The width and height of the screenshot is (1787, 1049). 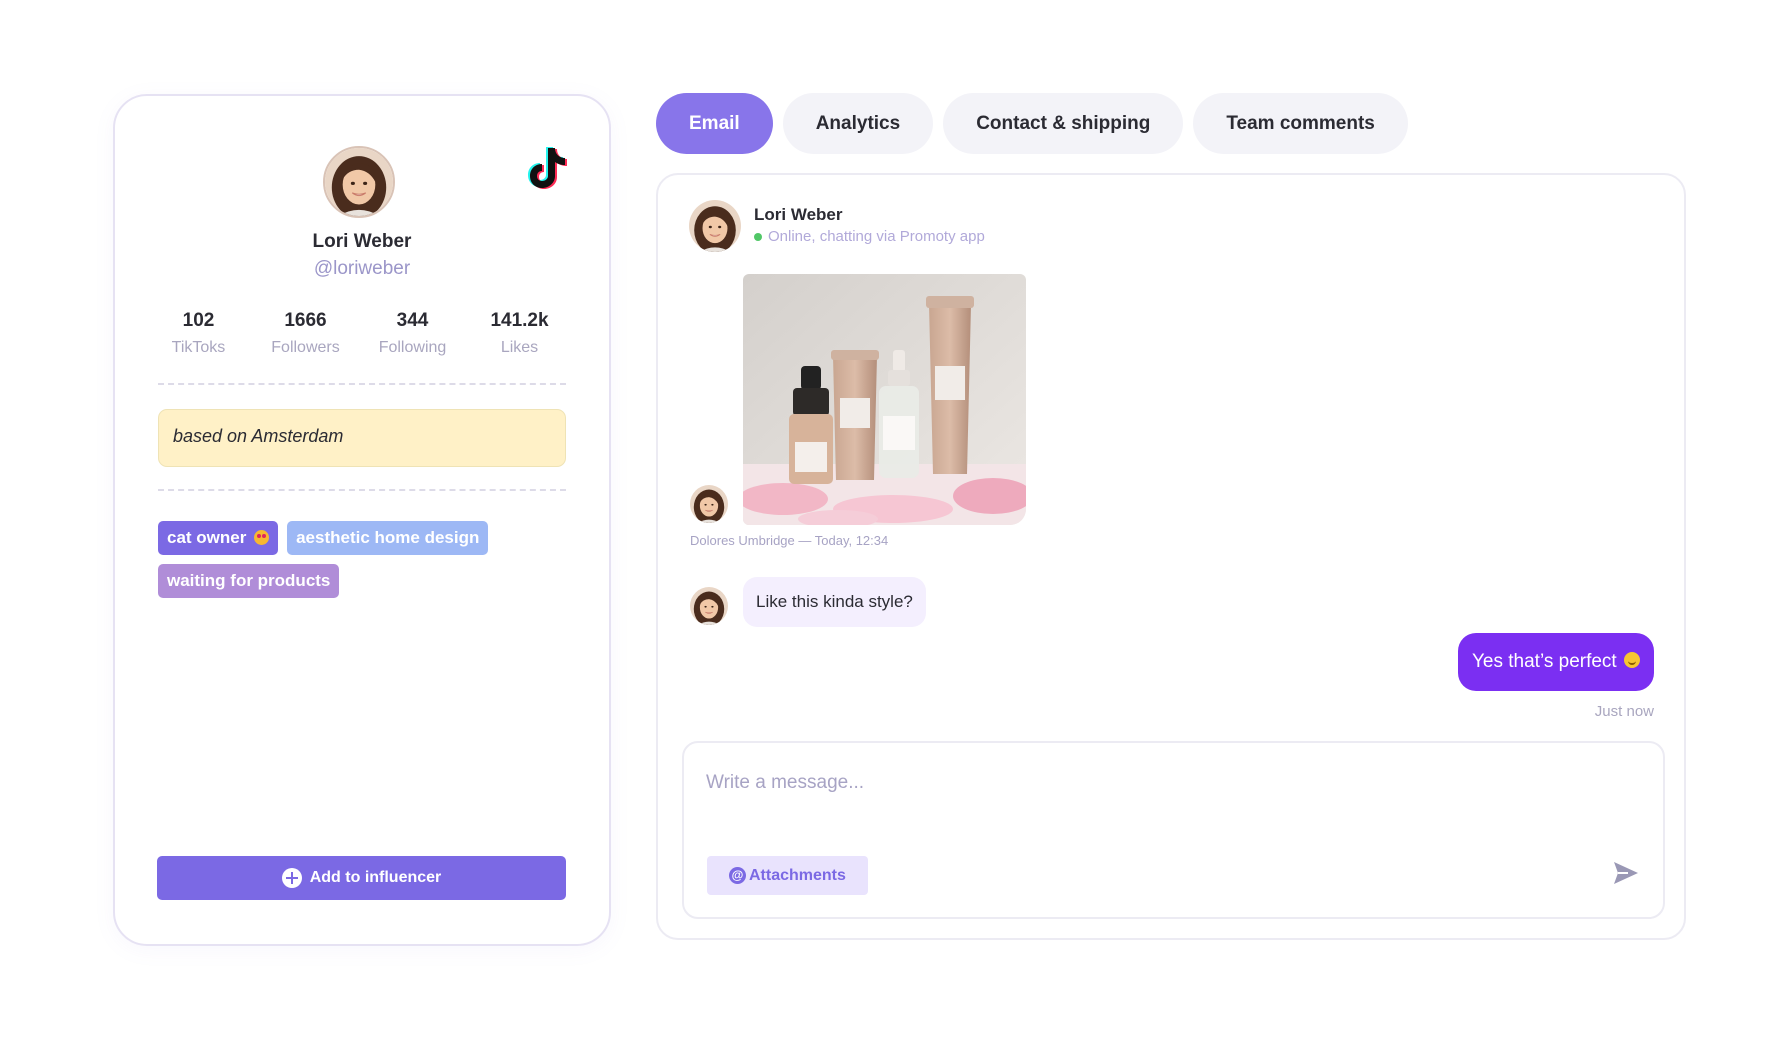 I want to click on send-icon, so click(x=1626, y=873).